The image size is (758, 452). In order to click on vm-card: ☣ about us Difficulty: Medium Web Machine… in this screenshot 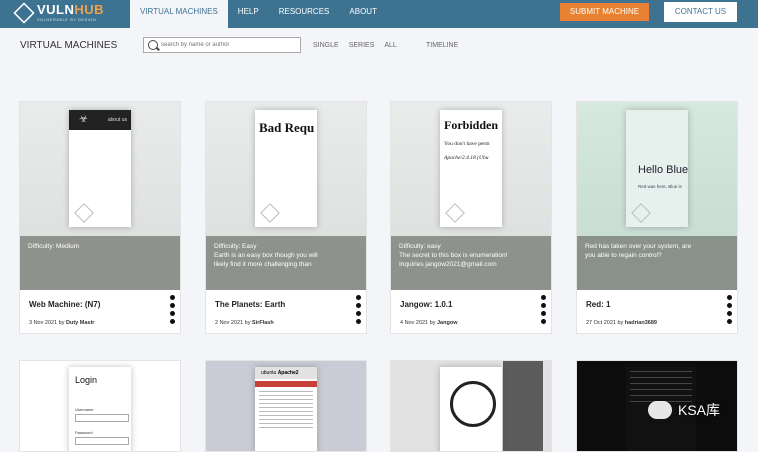, I will do `click(100, 217)`.